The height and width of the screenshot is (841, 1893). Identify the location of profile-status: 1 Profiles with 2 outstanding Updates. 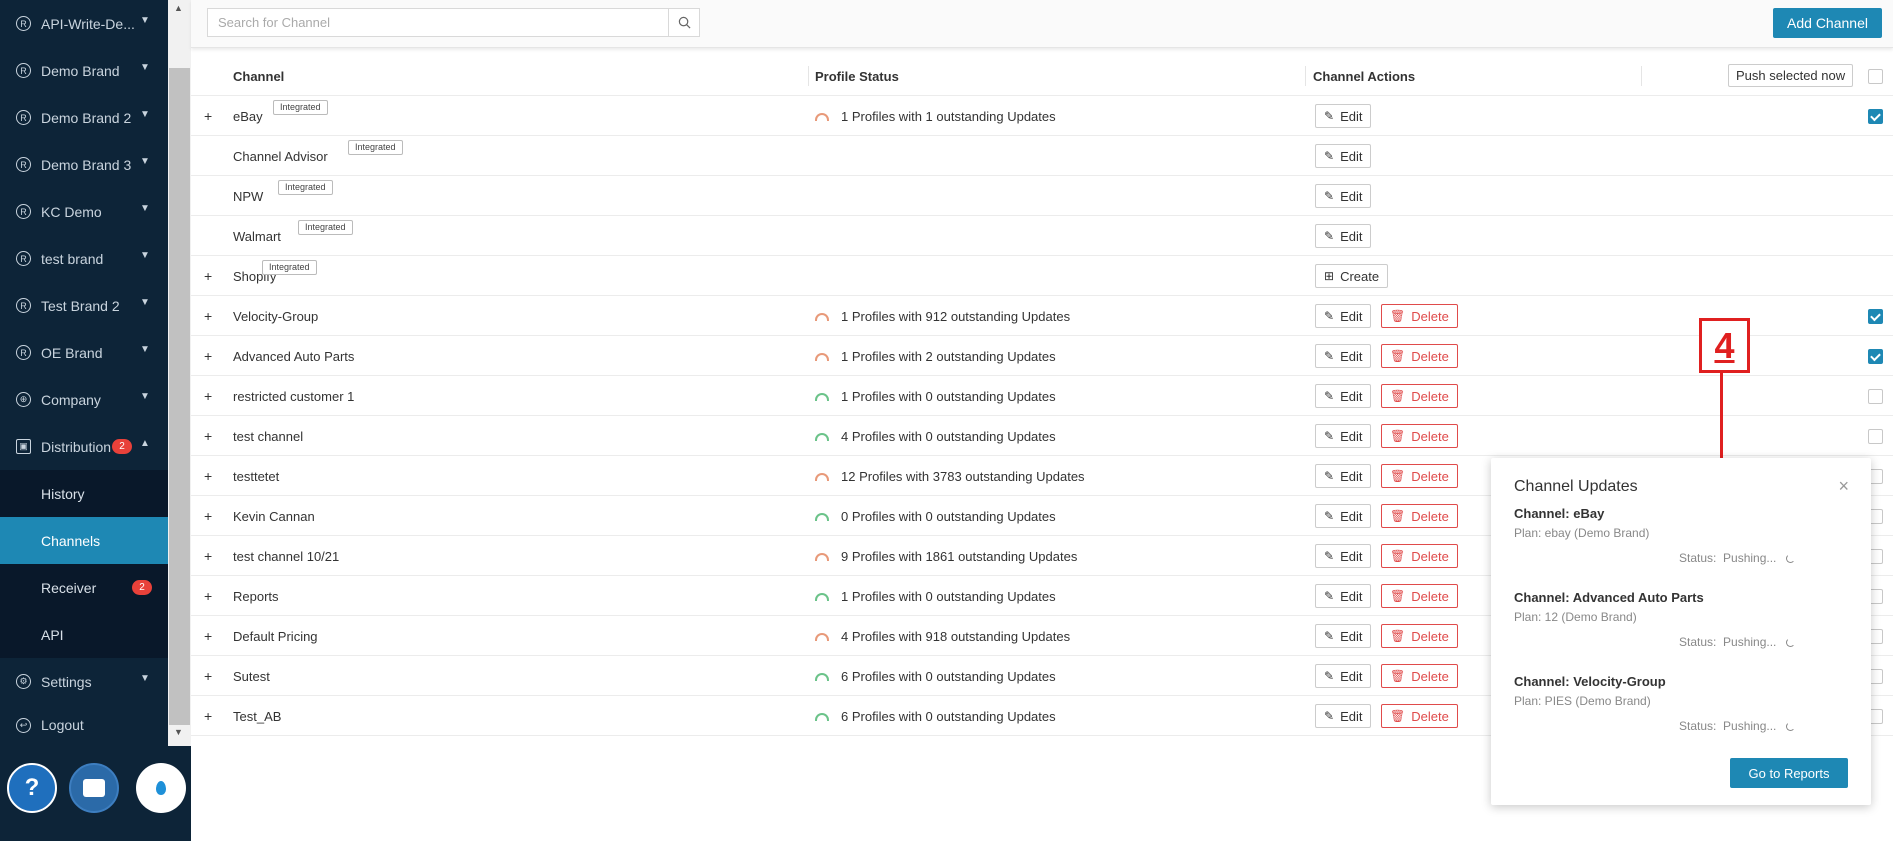
(935, 356).